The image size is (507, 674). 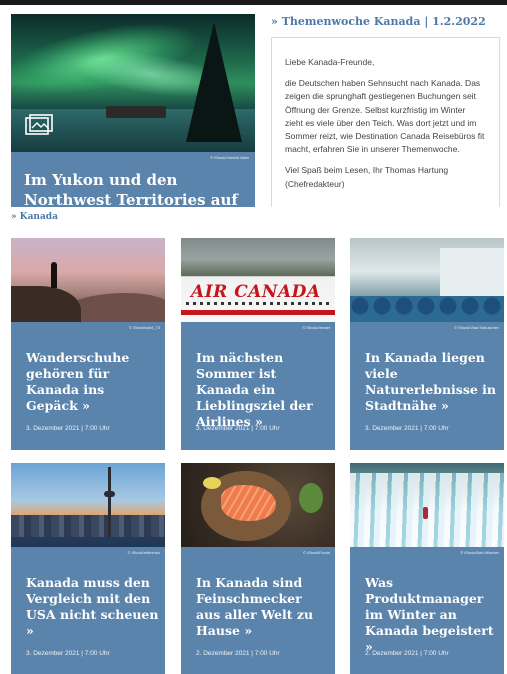 I want to click on article-image: AIR CANADA, so click(x=258, y=280).